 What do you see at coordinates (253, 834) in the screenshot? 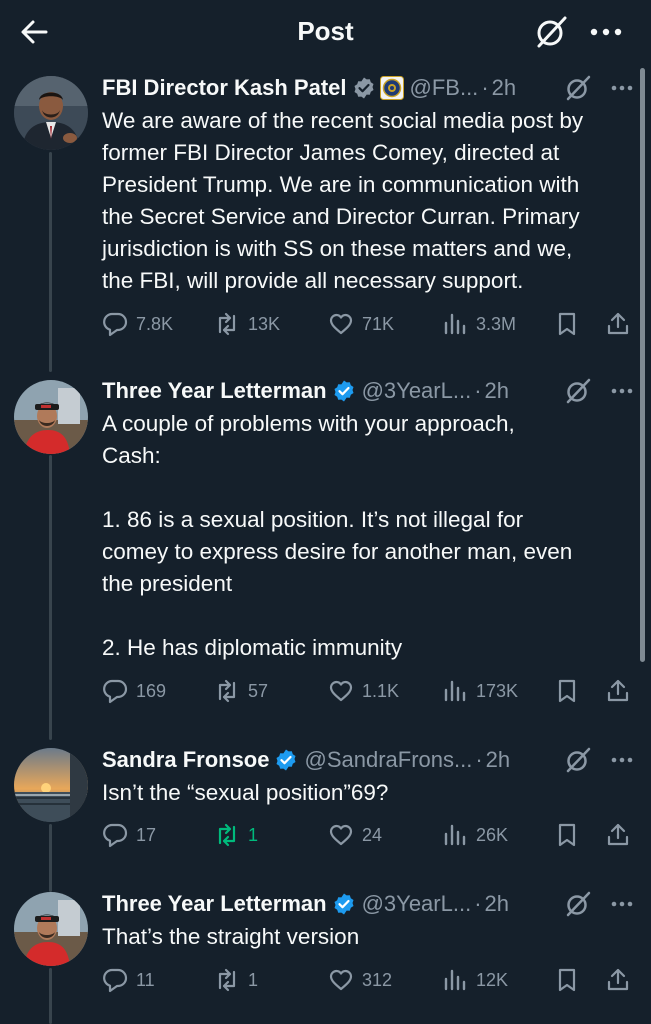
I see `repost-count: 1` at bounding box center [253, 834].